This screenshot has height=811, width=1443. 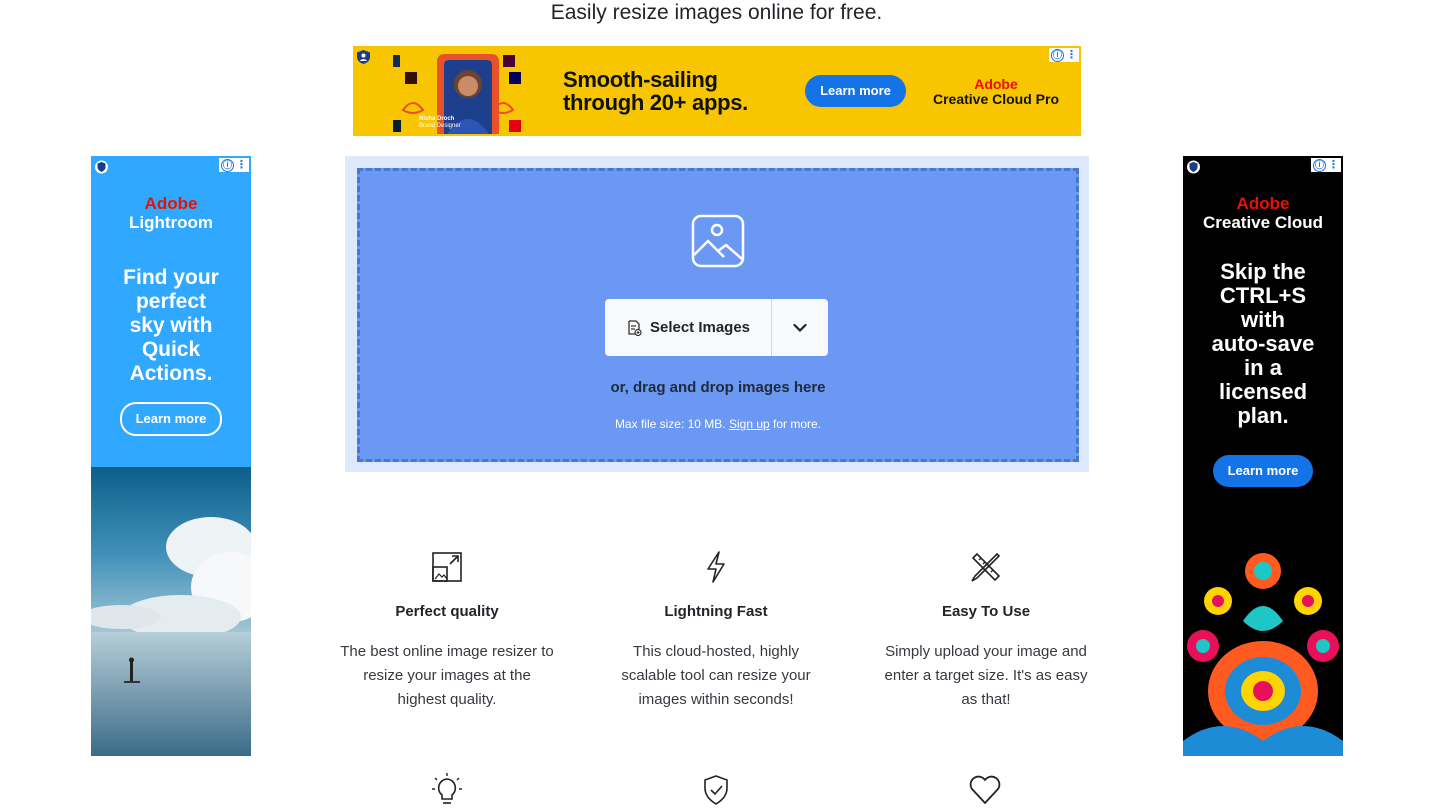 I want to click on banner-headline-line-1: Smooth-sailing, so click(x=640, y=79).